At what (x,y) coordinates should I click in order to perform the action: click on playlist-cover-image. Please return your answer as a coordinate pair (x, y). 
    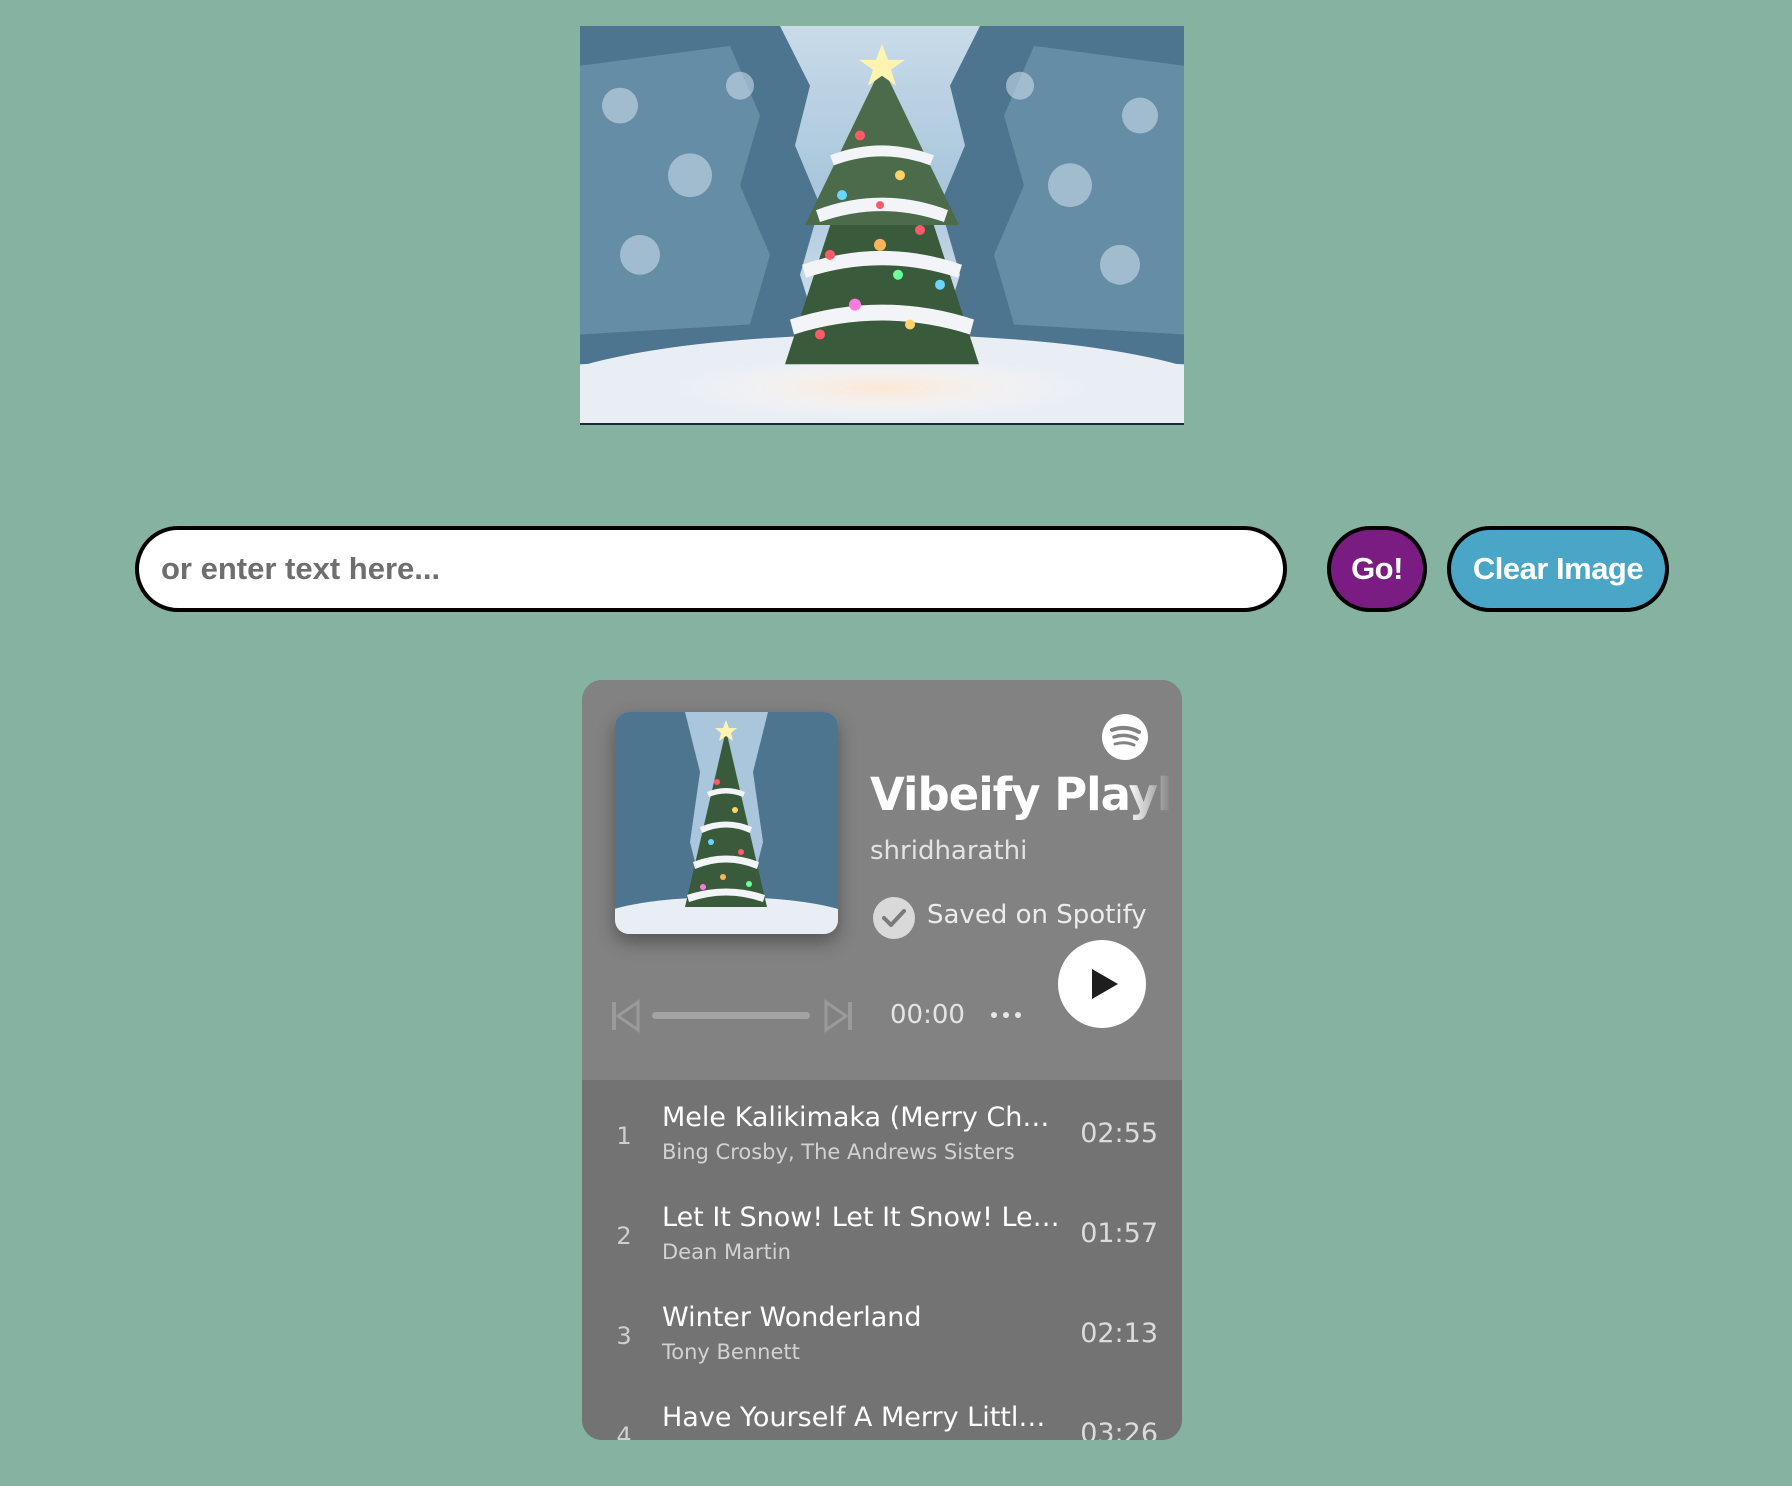
    Looking at the image, I should click on (726, 823).